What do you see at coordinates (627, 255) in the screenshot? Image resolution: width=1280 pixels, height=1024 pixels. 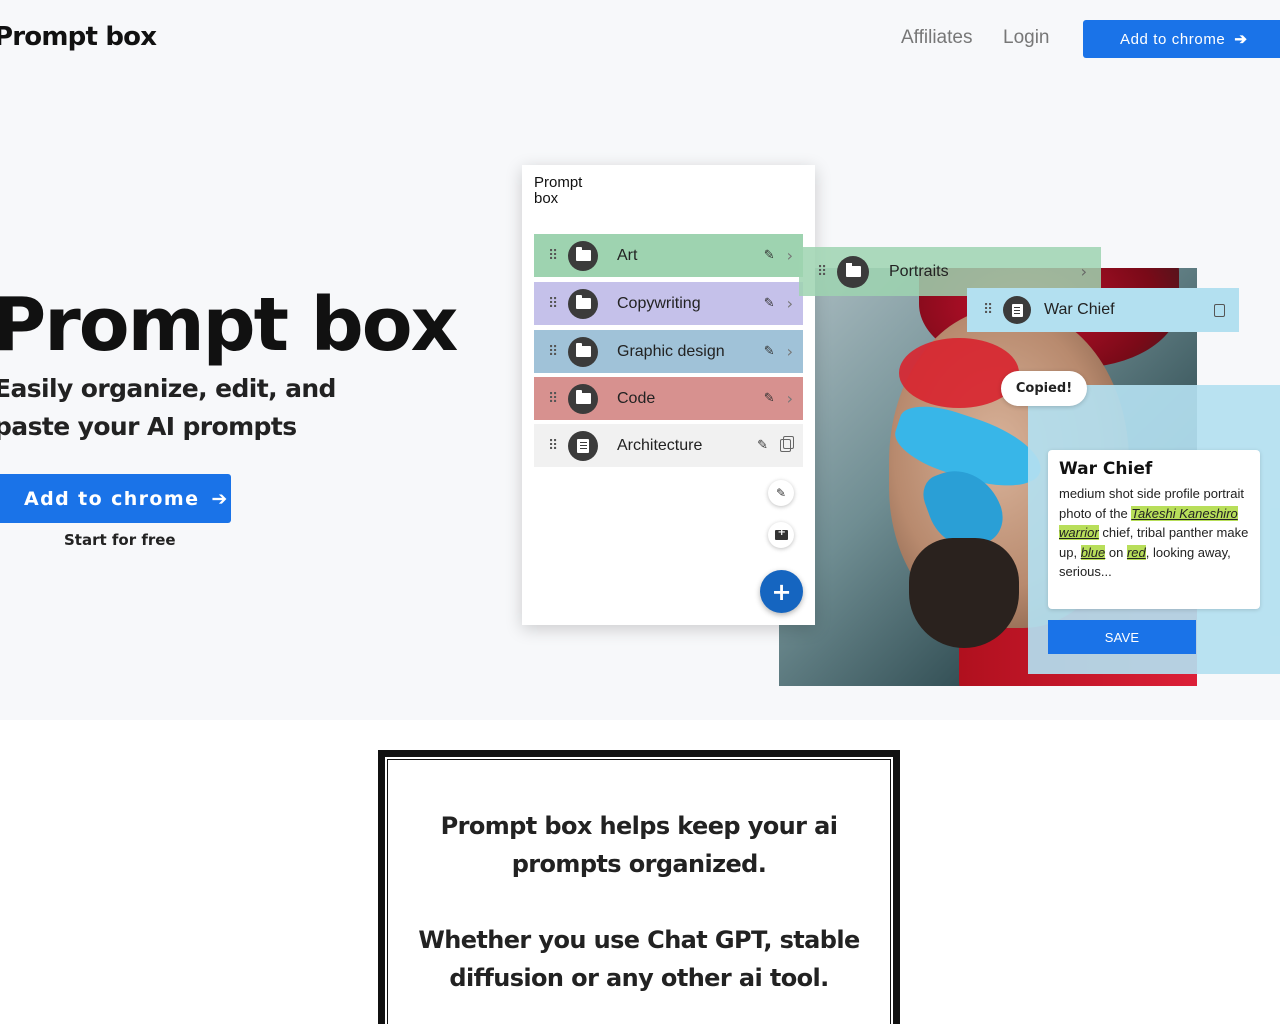 I see `folder-label: Art` at bounding box center [627, 255].